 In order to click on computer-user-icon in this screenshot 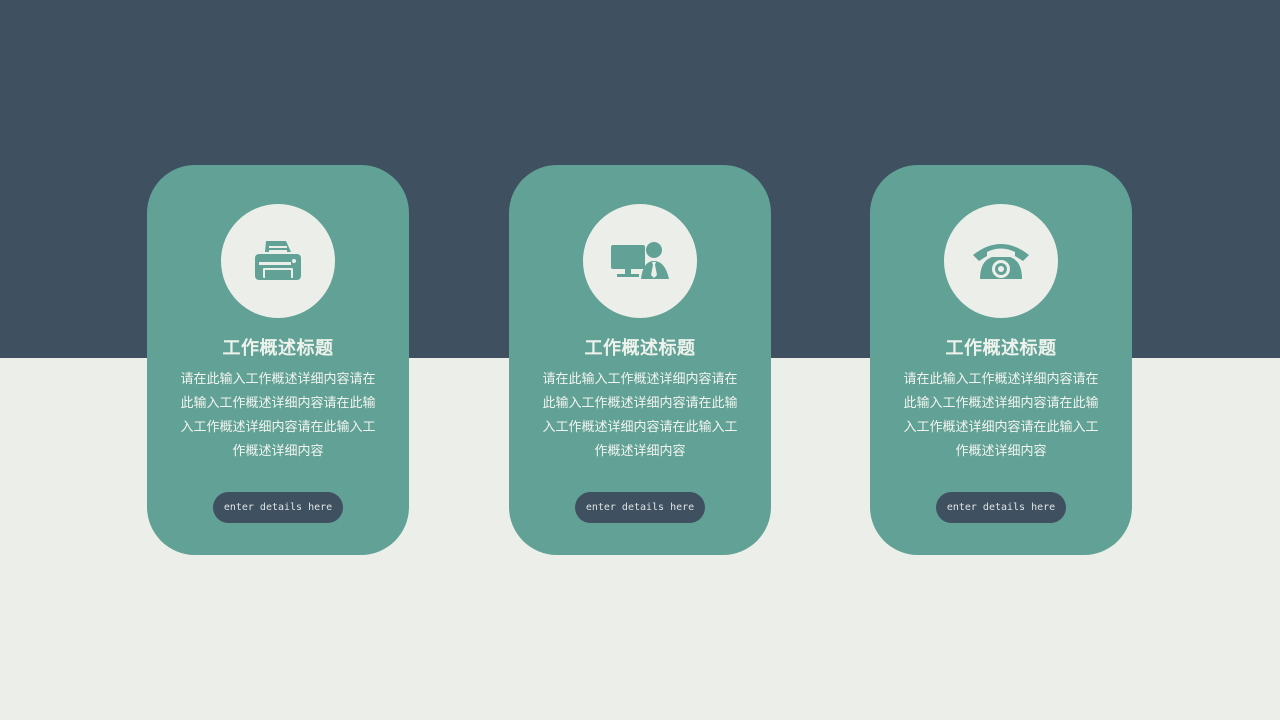, I will do `click(640, 260)`.